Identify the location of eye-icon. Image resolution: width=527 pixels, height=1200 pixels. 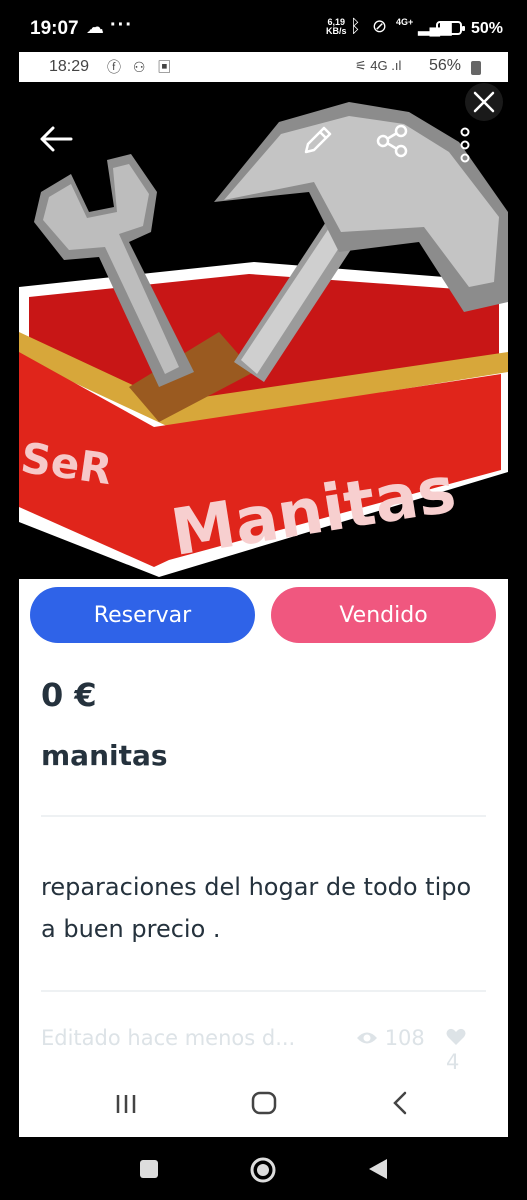
(367, 1038).